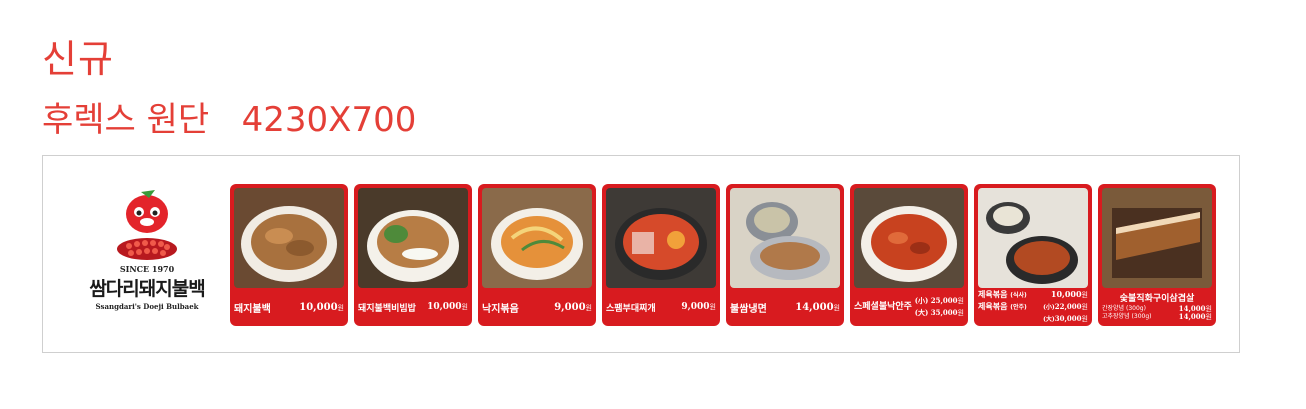  I want to click on menu-name: 돼지불백, so click(252, 309).